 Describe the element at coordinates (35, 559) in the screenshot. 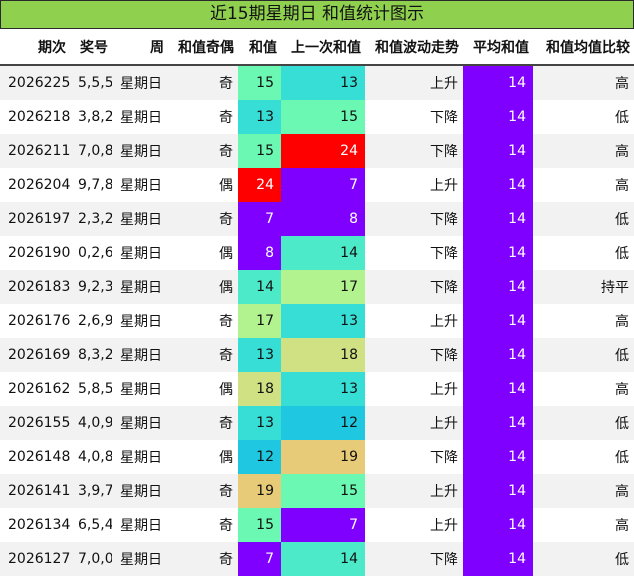

I see `cell-period: 2026127` at that location.